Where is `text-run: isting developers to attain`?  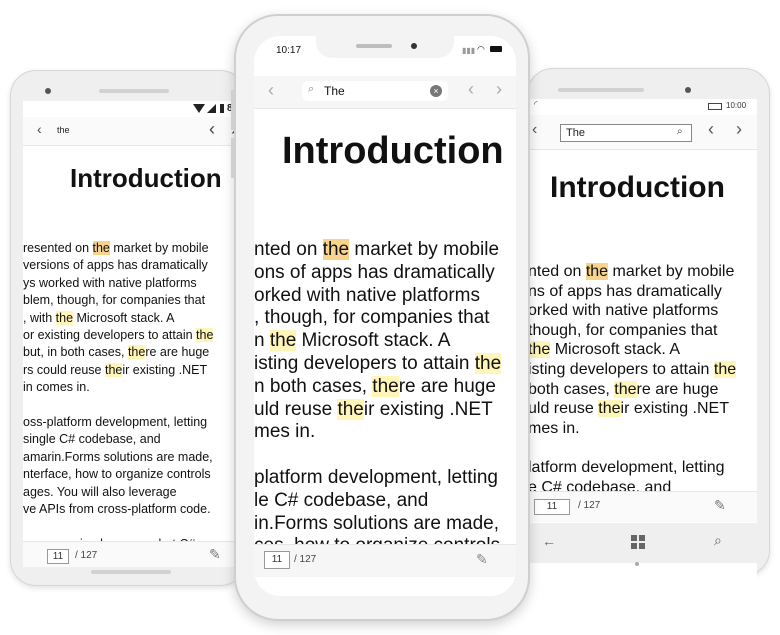 text-run: isting developers to attain is located at coordinates (364, 363).